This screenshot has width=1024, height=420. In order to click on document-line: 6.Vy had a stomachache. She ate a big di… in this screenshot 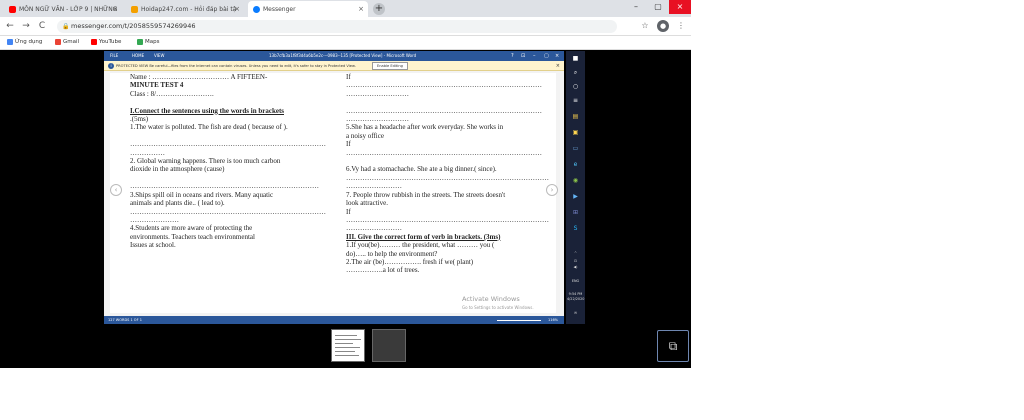, I will do `click(421, 169)`.